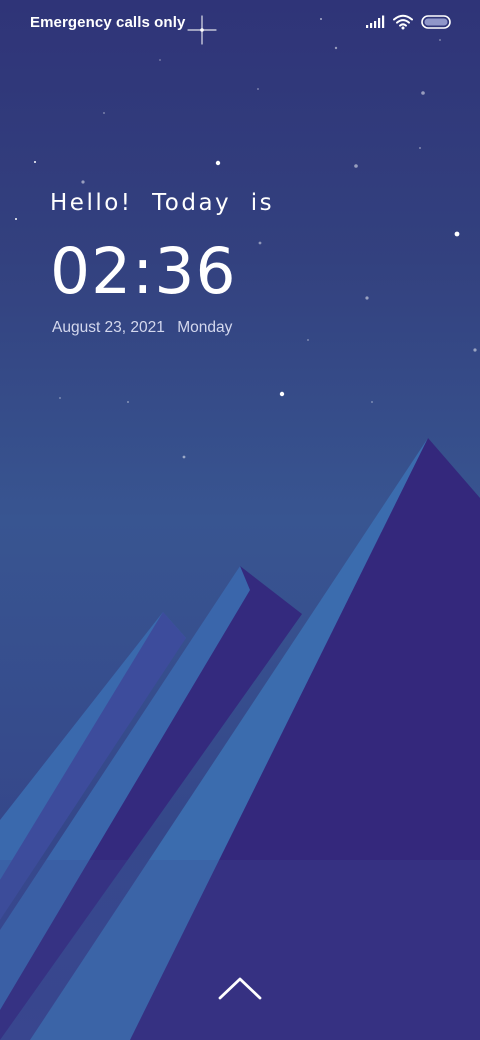 The image size is (480, 1040). I want to click on date-row: August 23, 2021 Monday, so click(142, 328).